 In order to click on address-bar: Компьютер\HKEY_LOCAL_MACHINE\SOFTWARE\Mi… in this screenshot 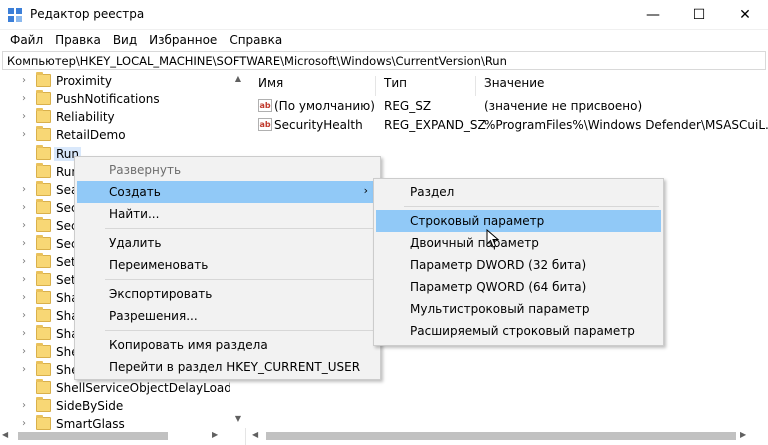, I will do `click(384, 60)`.